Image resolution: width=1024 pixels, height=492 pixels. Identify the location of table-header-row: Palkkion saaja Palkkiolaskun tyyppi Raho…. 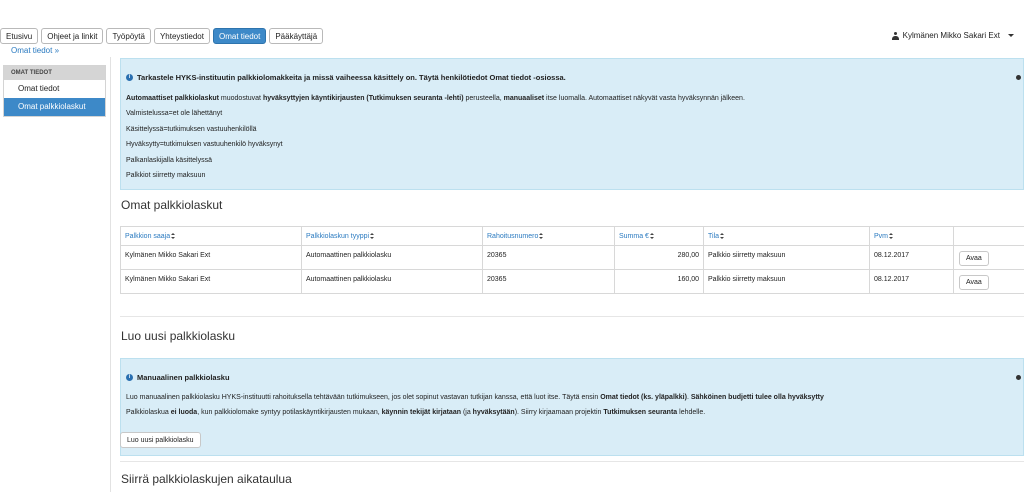
(572, 236).